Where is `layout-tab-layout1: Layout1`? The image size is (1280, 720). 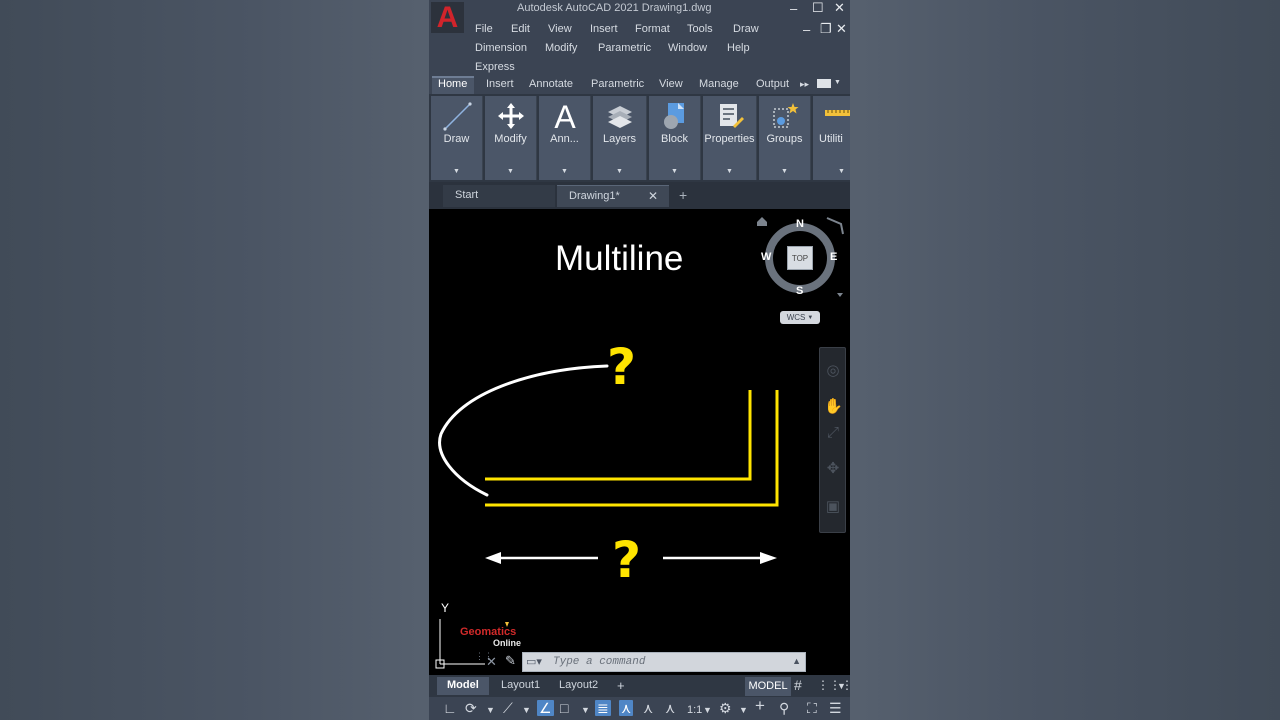 layout-tab-layout1: Layout1 is located at coordinates (520, 686).